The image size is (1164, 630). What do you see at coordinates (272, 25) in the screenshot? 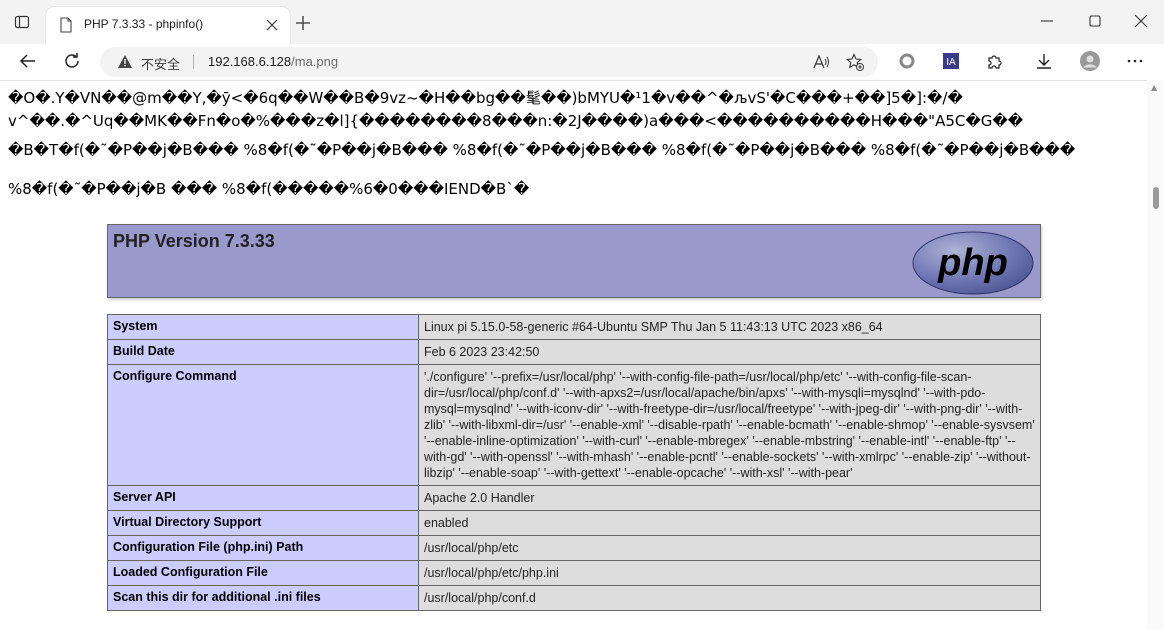
I see `close-tab-icon` at bounding box center [272, 25].